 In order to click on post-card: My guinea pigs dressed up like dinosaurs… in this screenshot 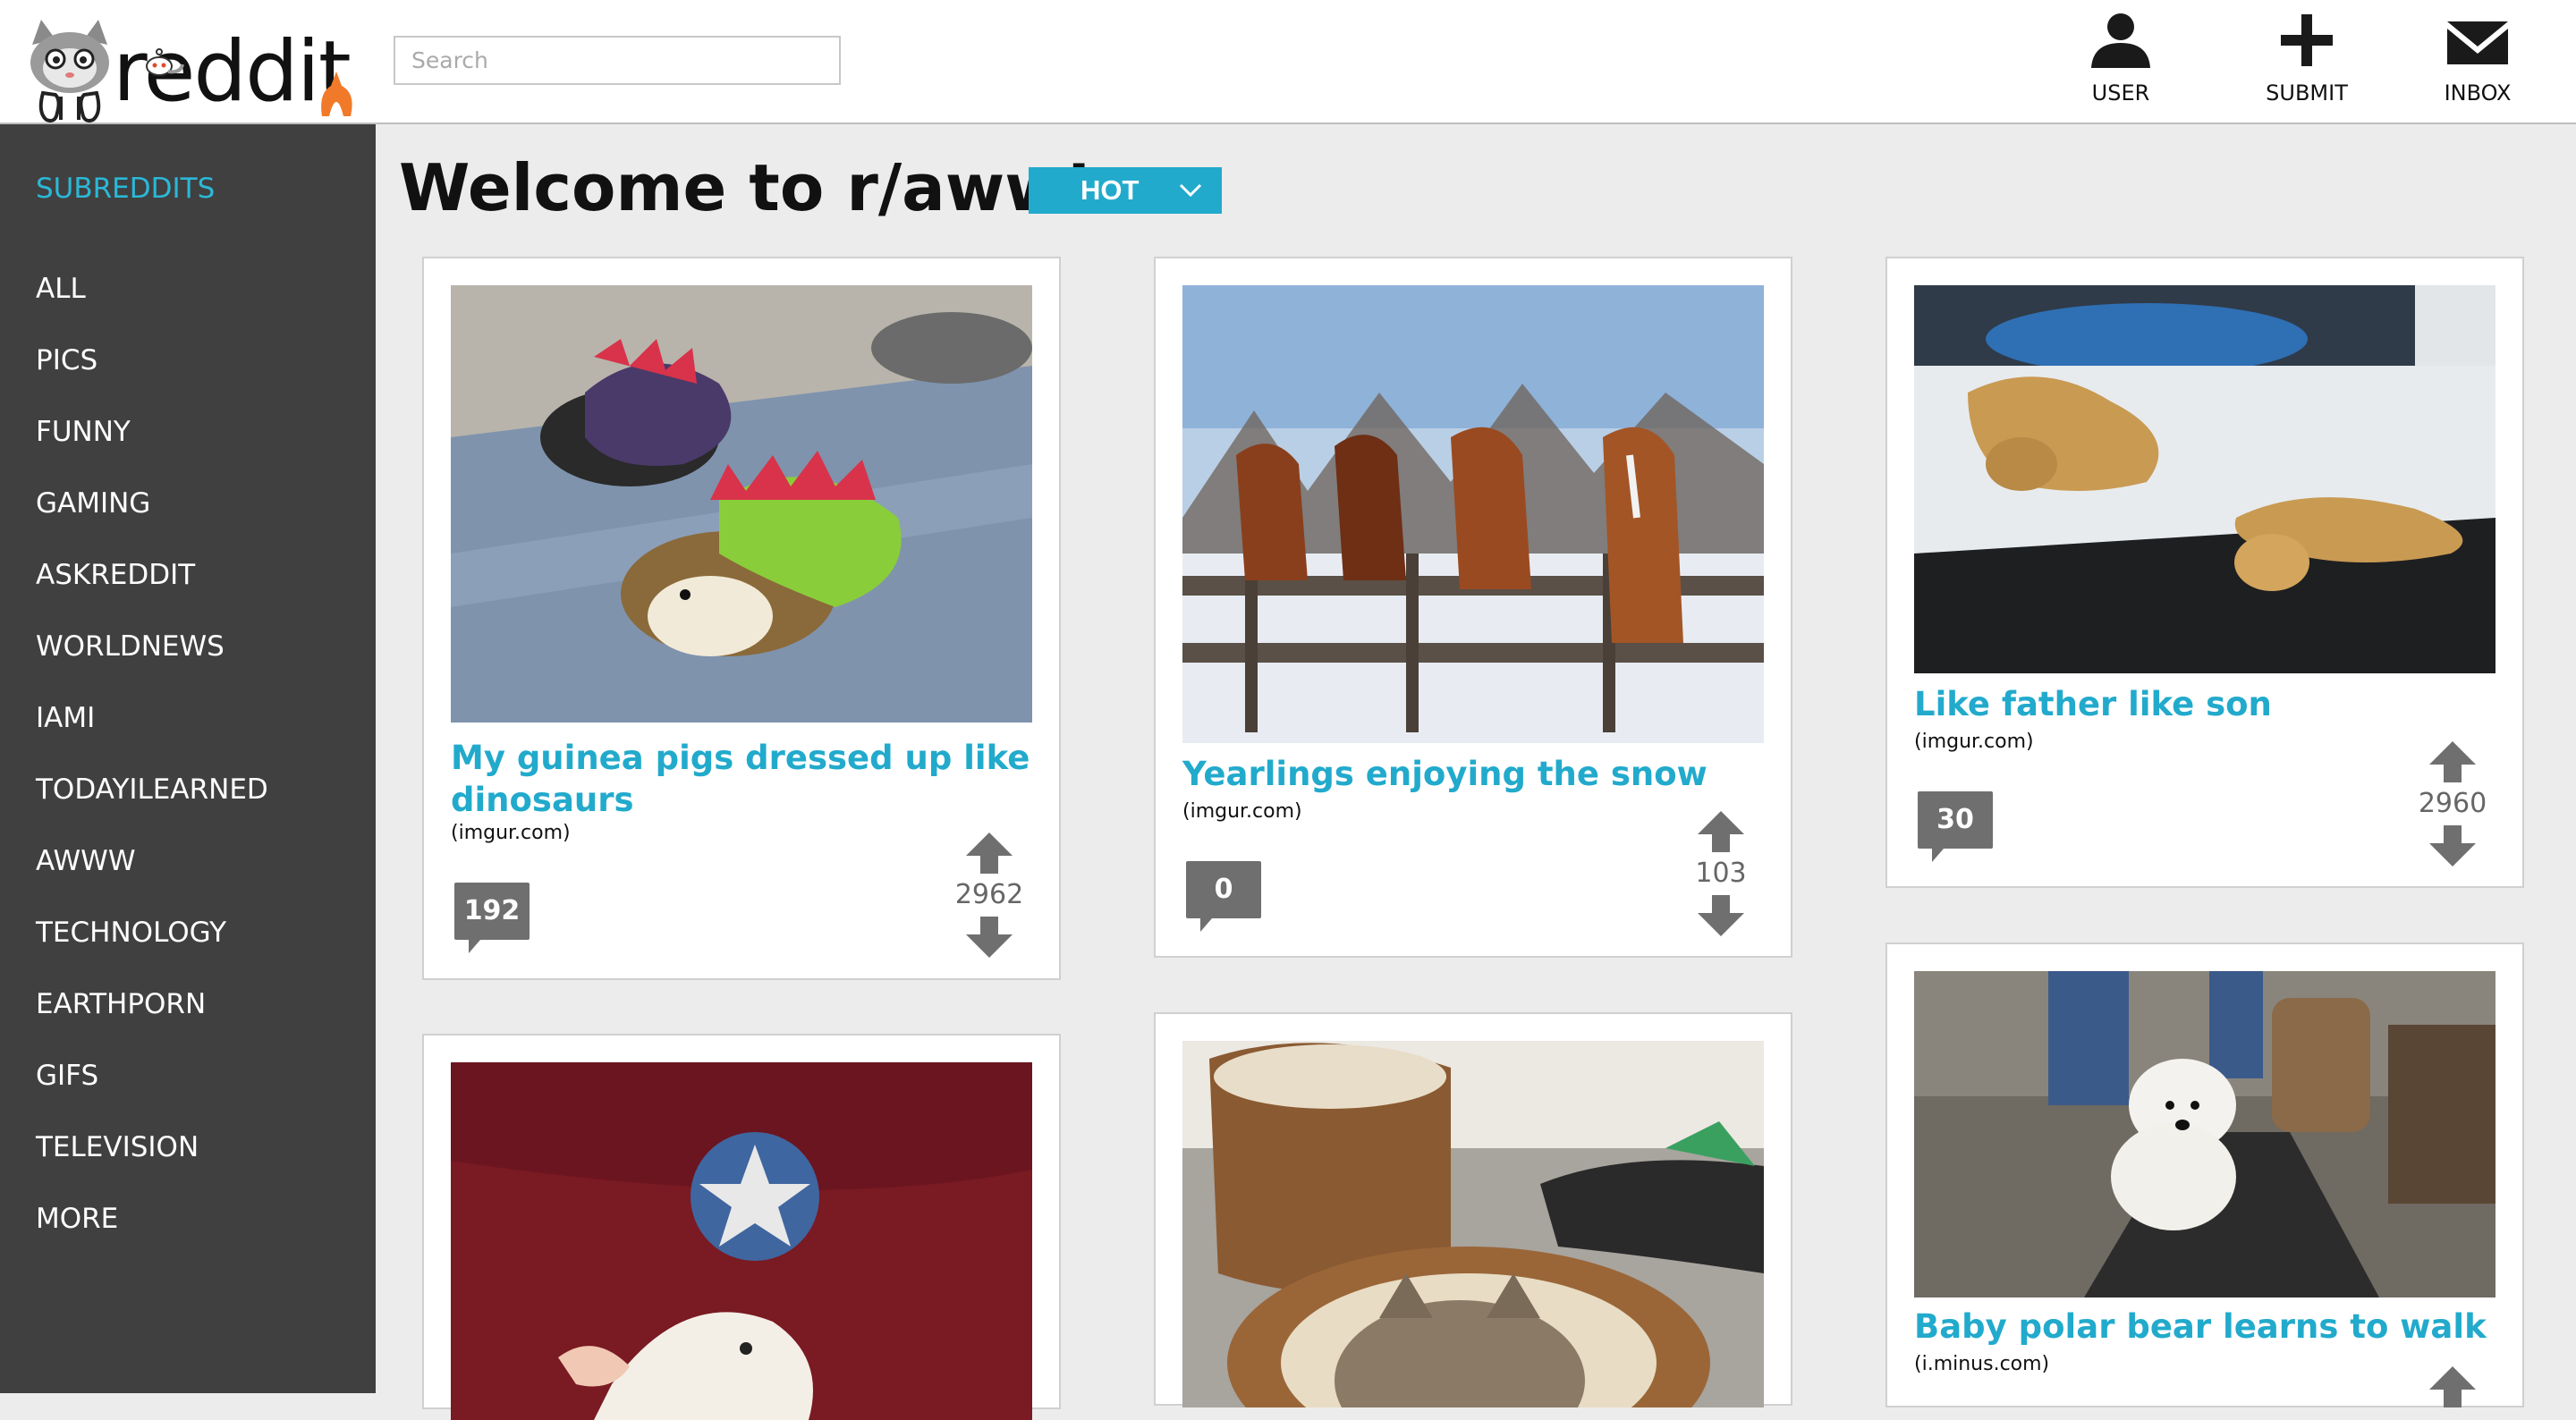, I will do `click(741, 619)`.